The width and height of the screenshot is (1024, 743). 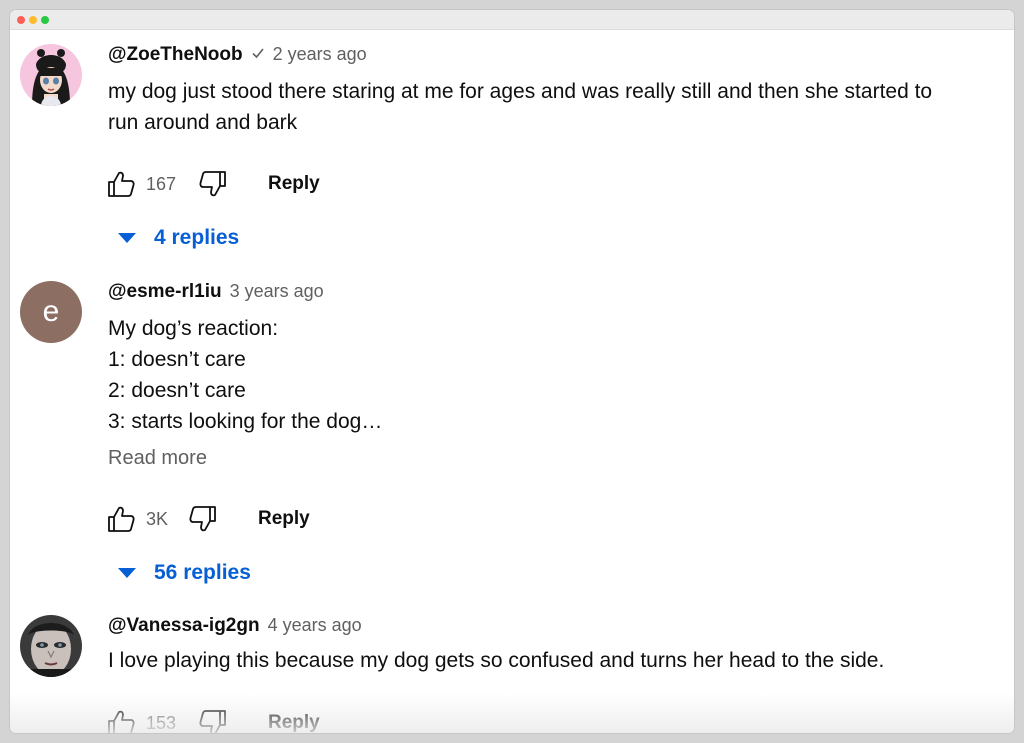 What do you see at coordinates (51, 75) in the screenshot?
I see `anime-girl-avatar-icon` at bounding box center [51, 75].